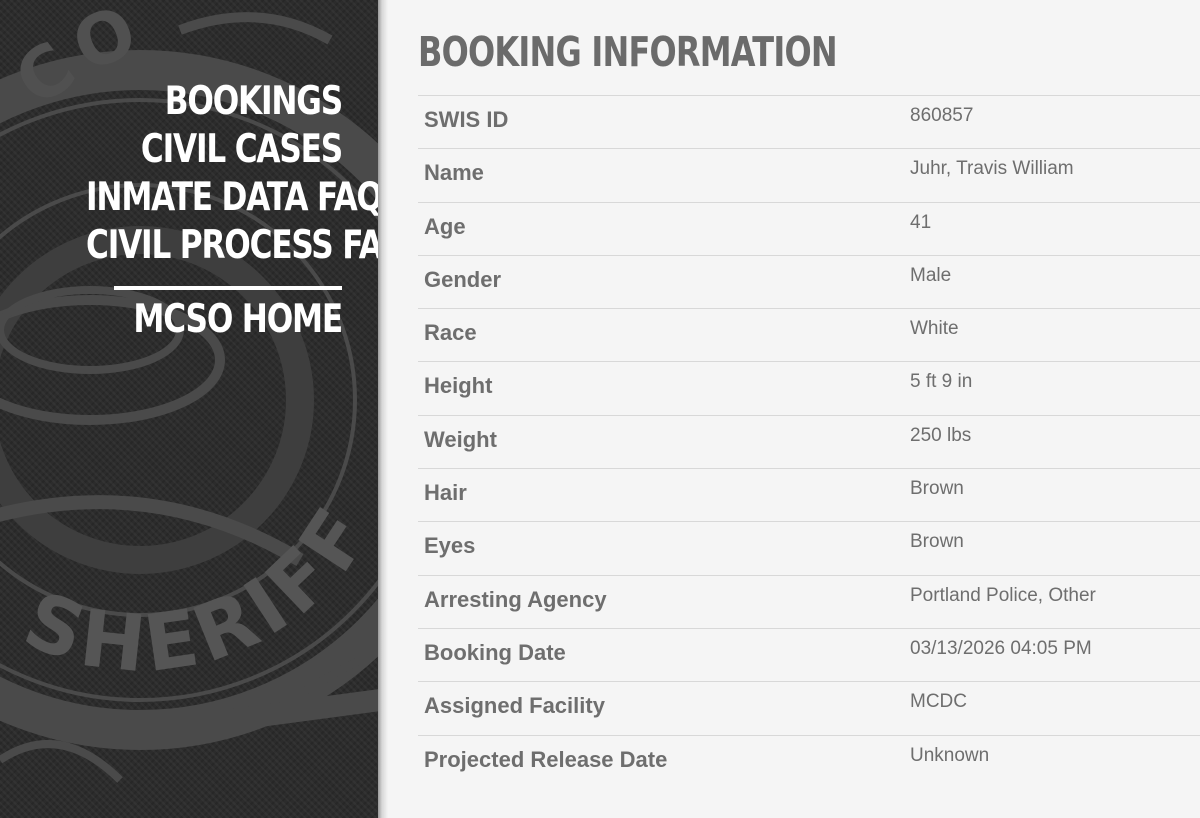 Image resolution: width=1200 pixels, height=818 pixels. I want to click on field-label: Weight, so click(661, 441).